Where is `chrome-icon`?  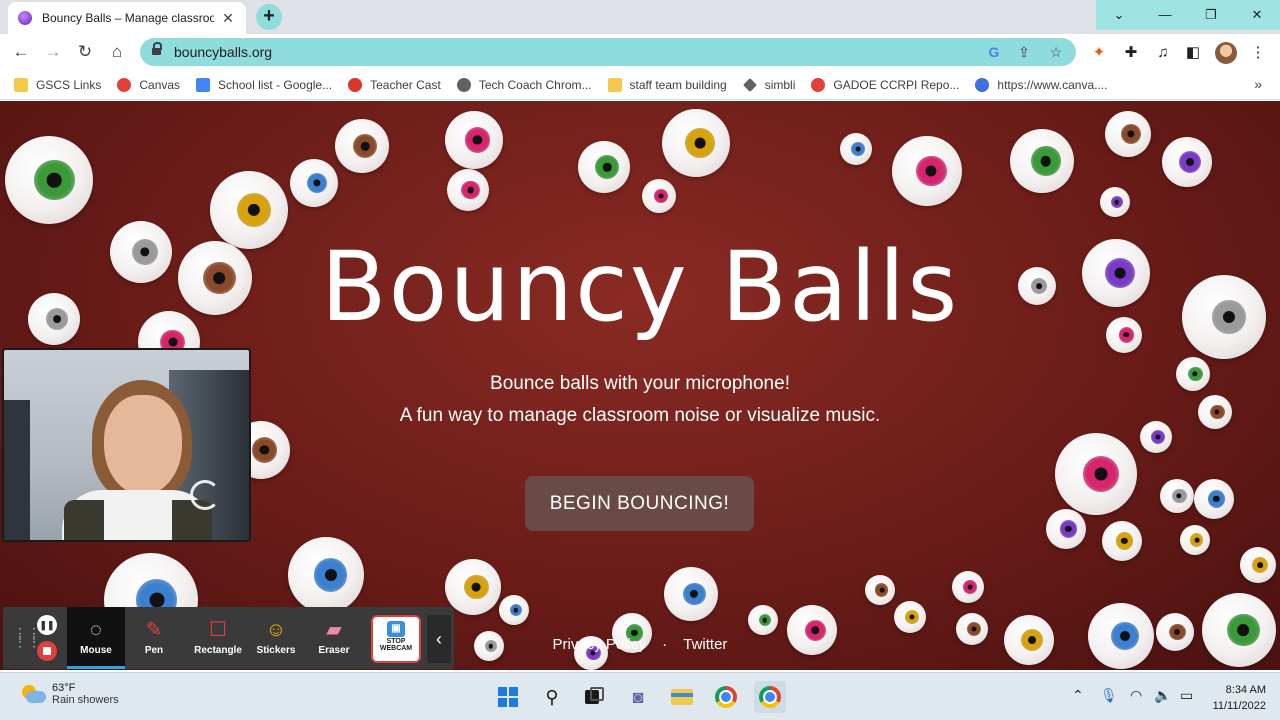 chrome-icon is located at coordinates (726, 697).